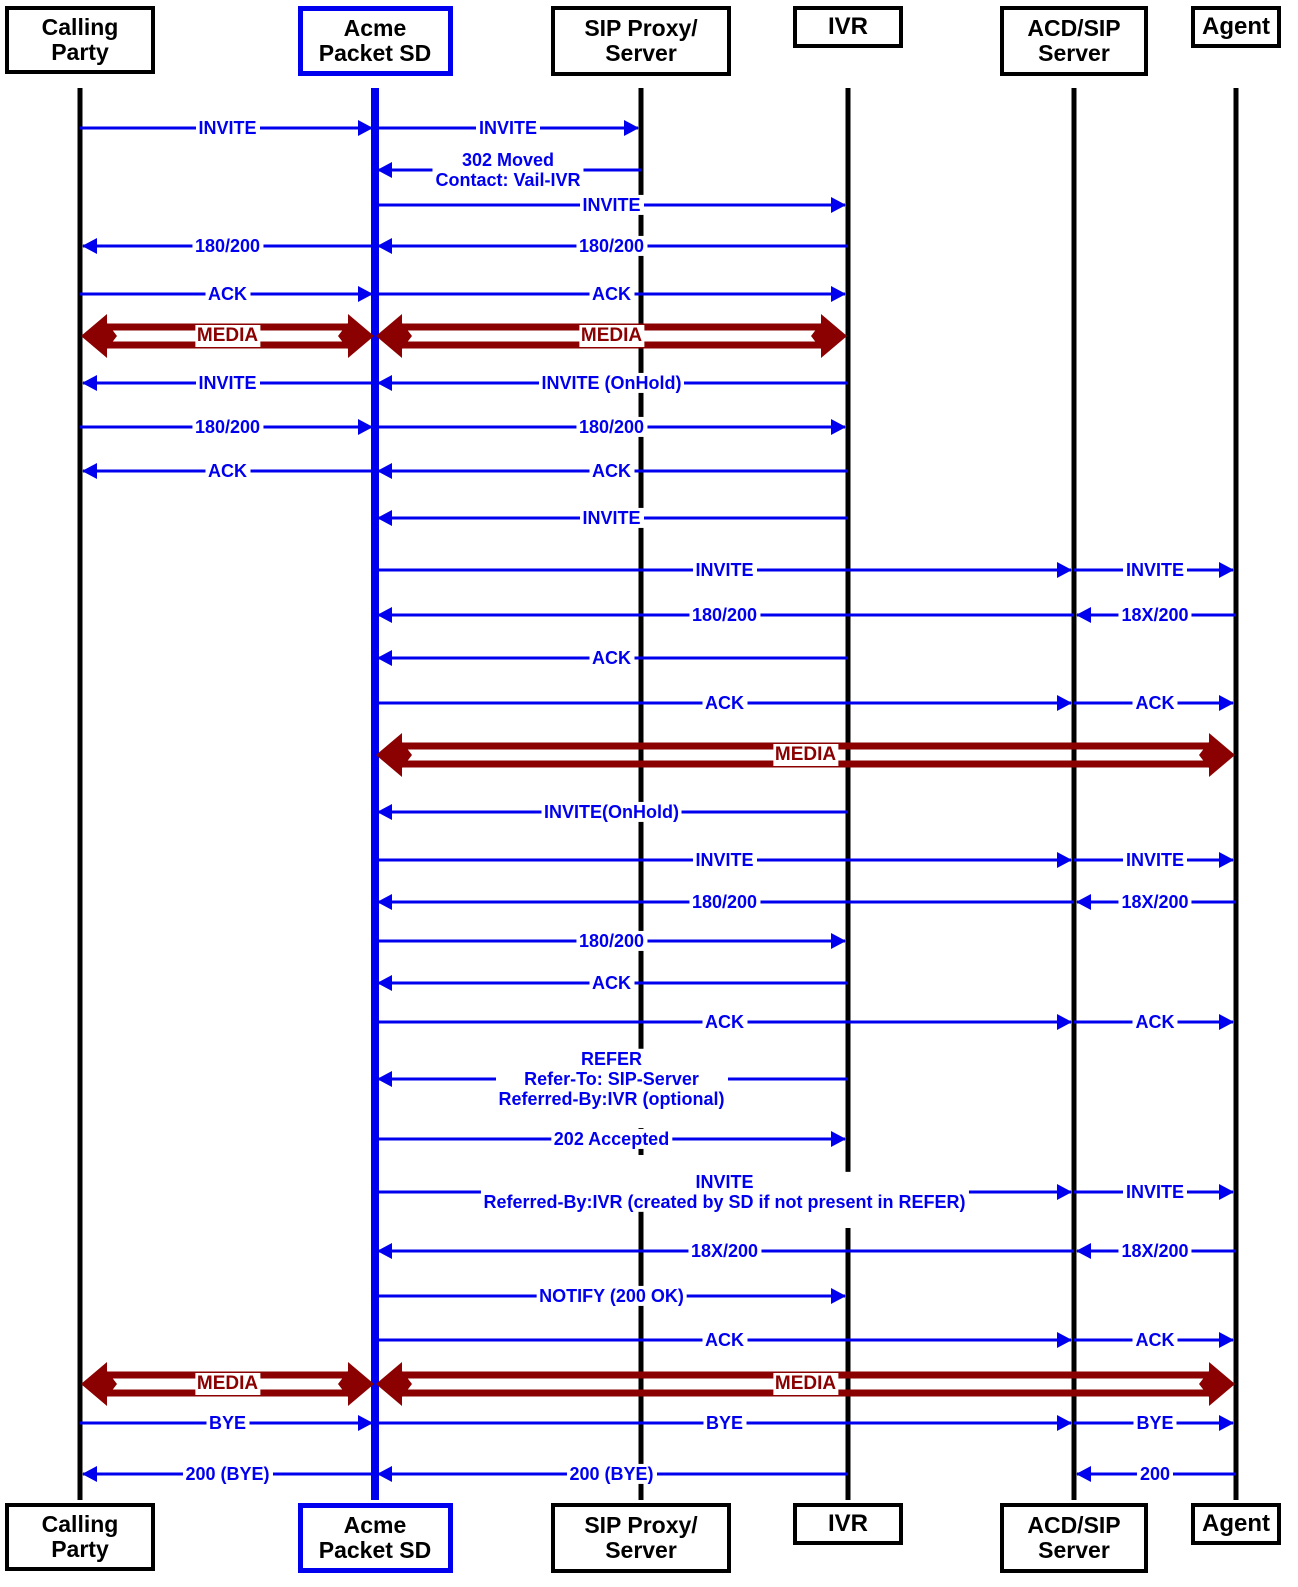 The height and width of the screenshot is (1587, 1298). What do you see at coordinates (227, 427) in the screenshot?
I see `message-label-m11: 180/200` at bounding box center [227, 427].